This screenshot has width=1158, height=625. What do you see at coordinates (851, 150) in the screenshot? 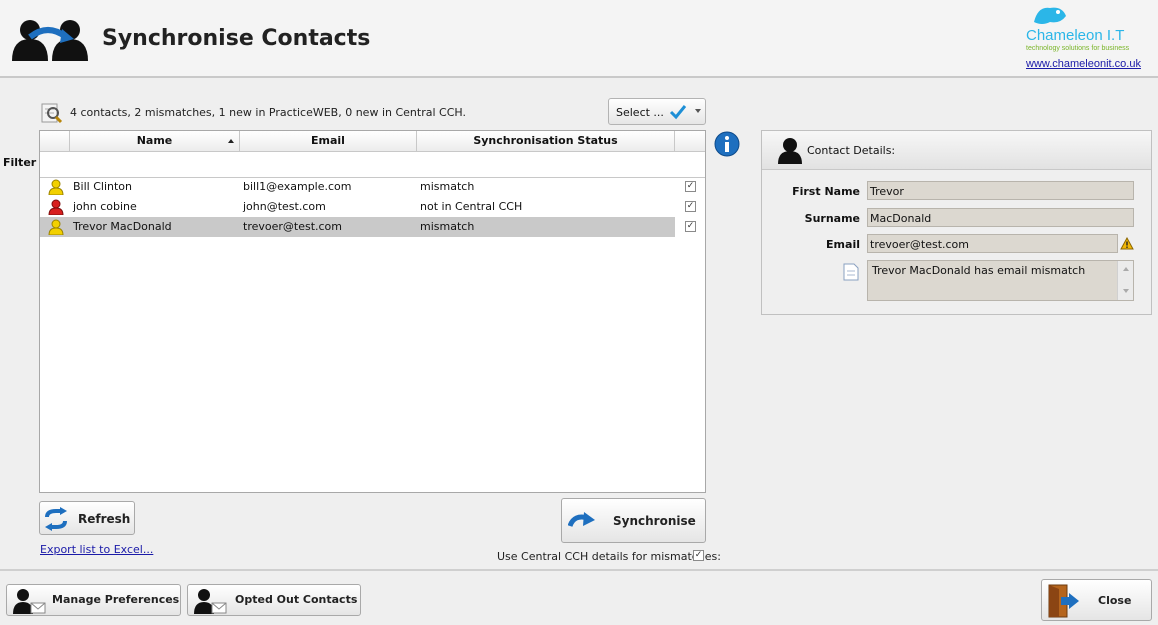
I see `contact-details-title: Contact Details:` at bounding box center [851, 150].